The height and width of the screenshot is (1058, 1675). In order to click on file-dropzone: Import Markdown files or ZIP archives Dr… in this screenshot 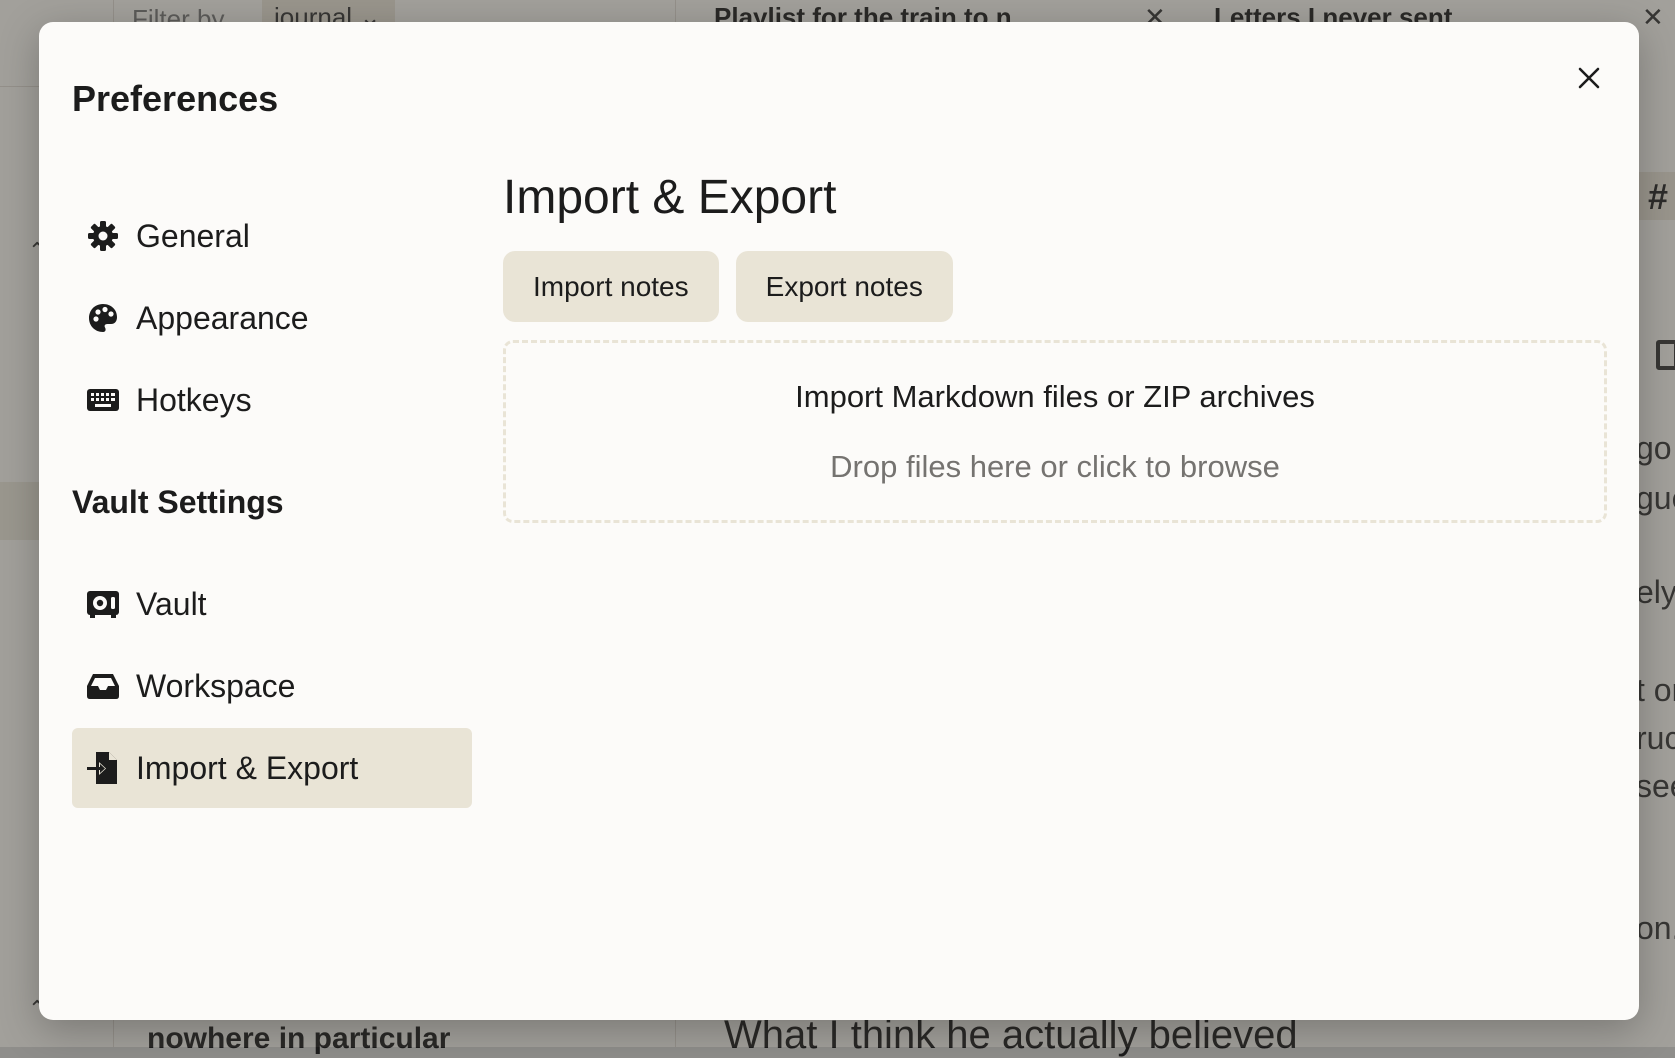, I will do `click(1055, 431)`.